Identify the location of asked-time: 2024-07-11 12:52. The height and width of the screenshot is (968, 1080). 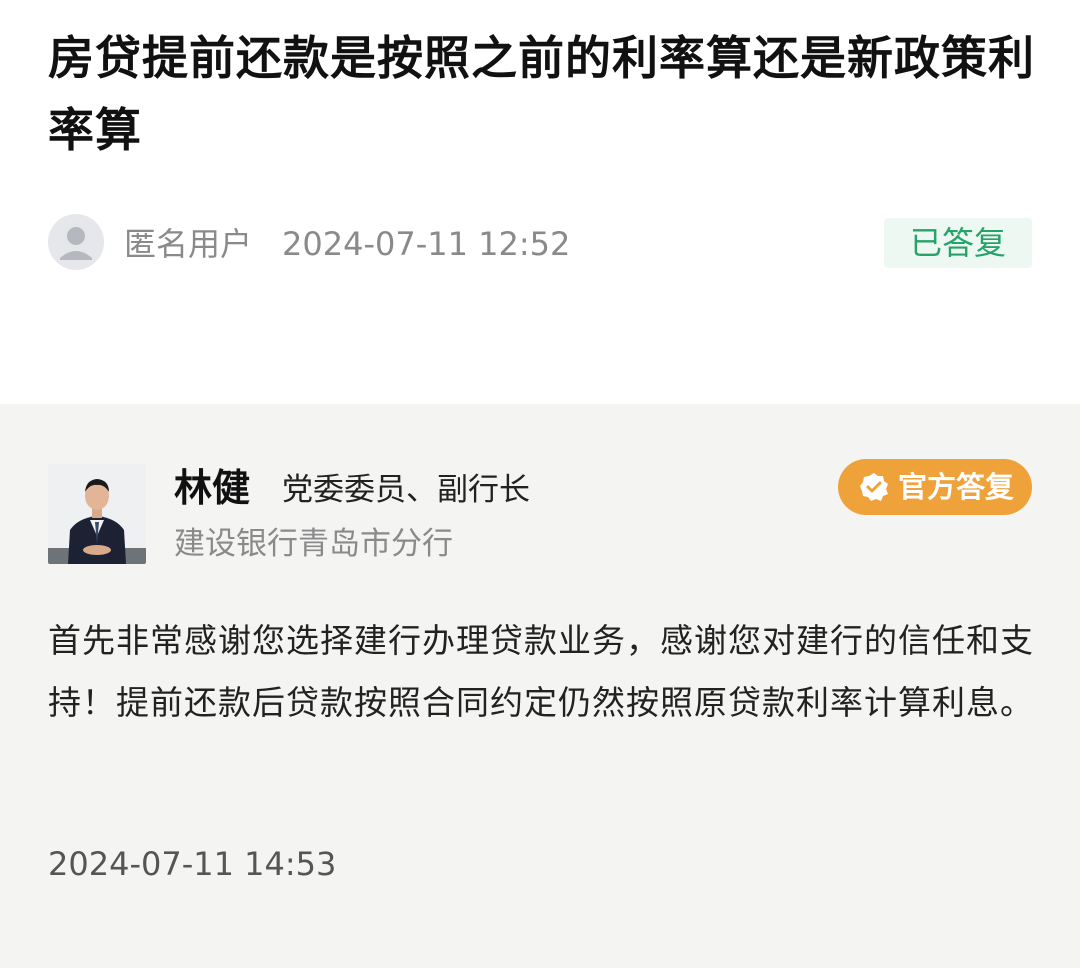
(426, 244).